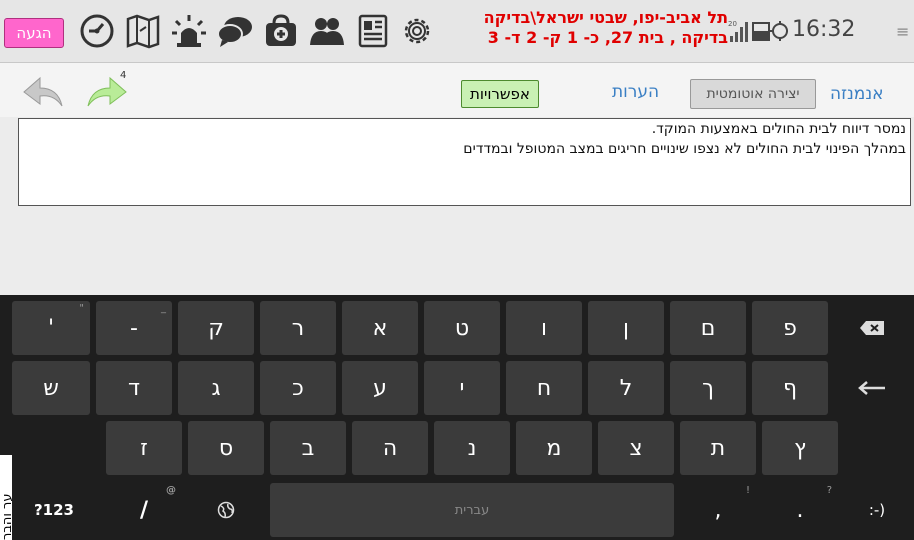 The width and height of the screenshot is (914, 540). I want to click on backspace-key, so click(872, 328).